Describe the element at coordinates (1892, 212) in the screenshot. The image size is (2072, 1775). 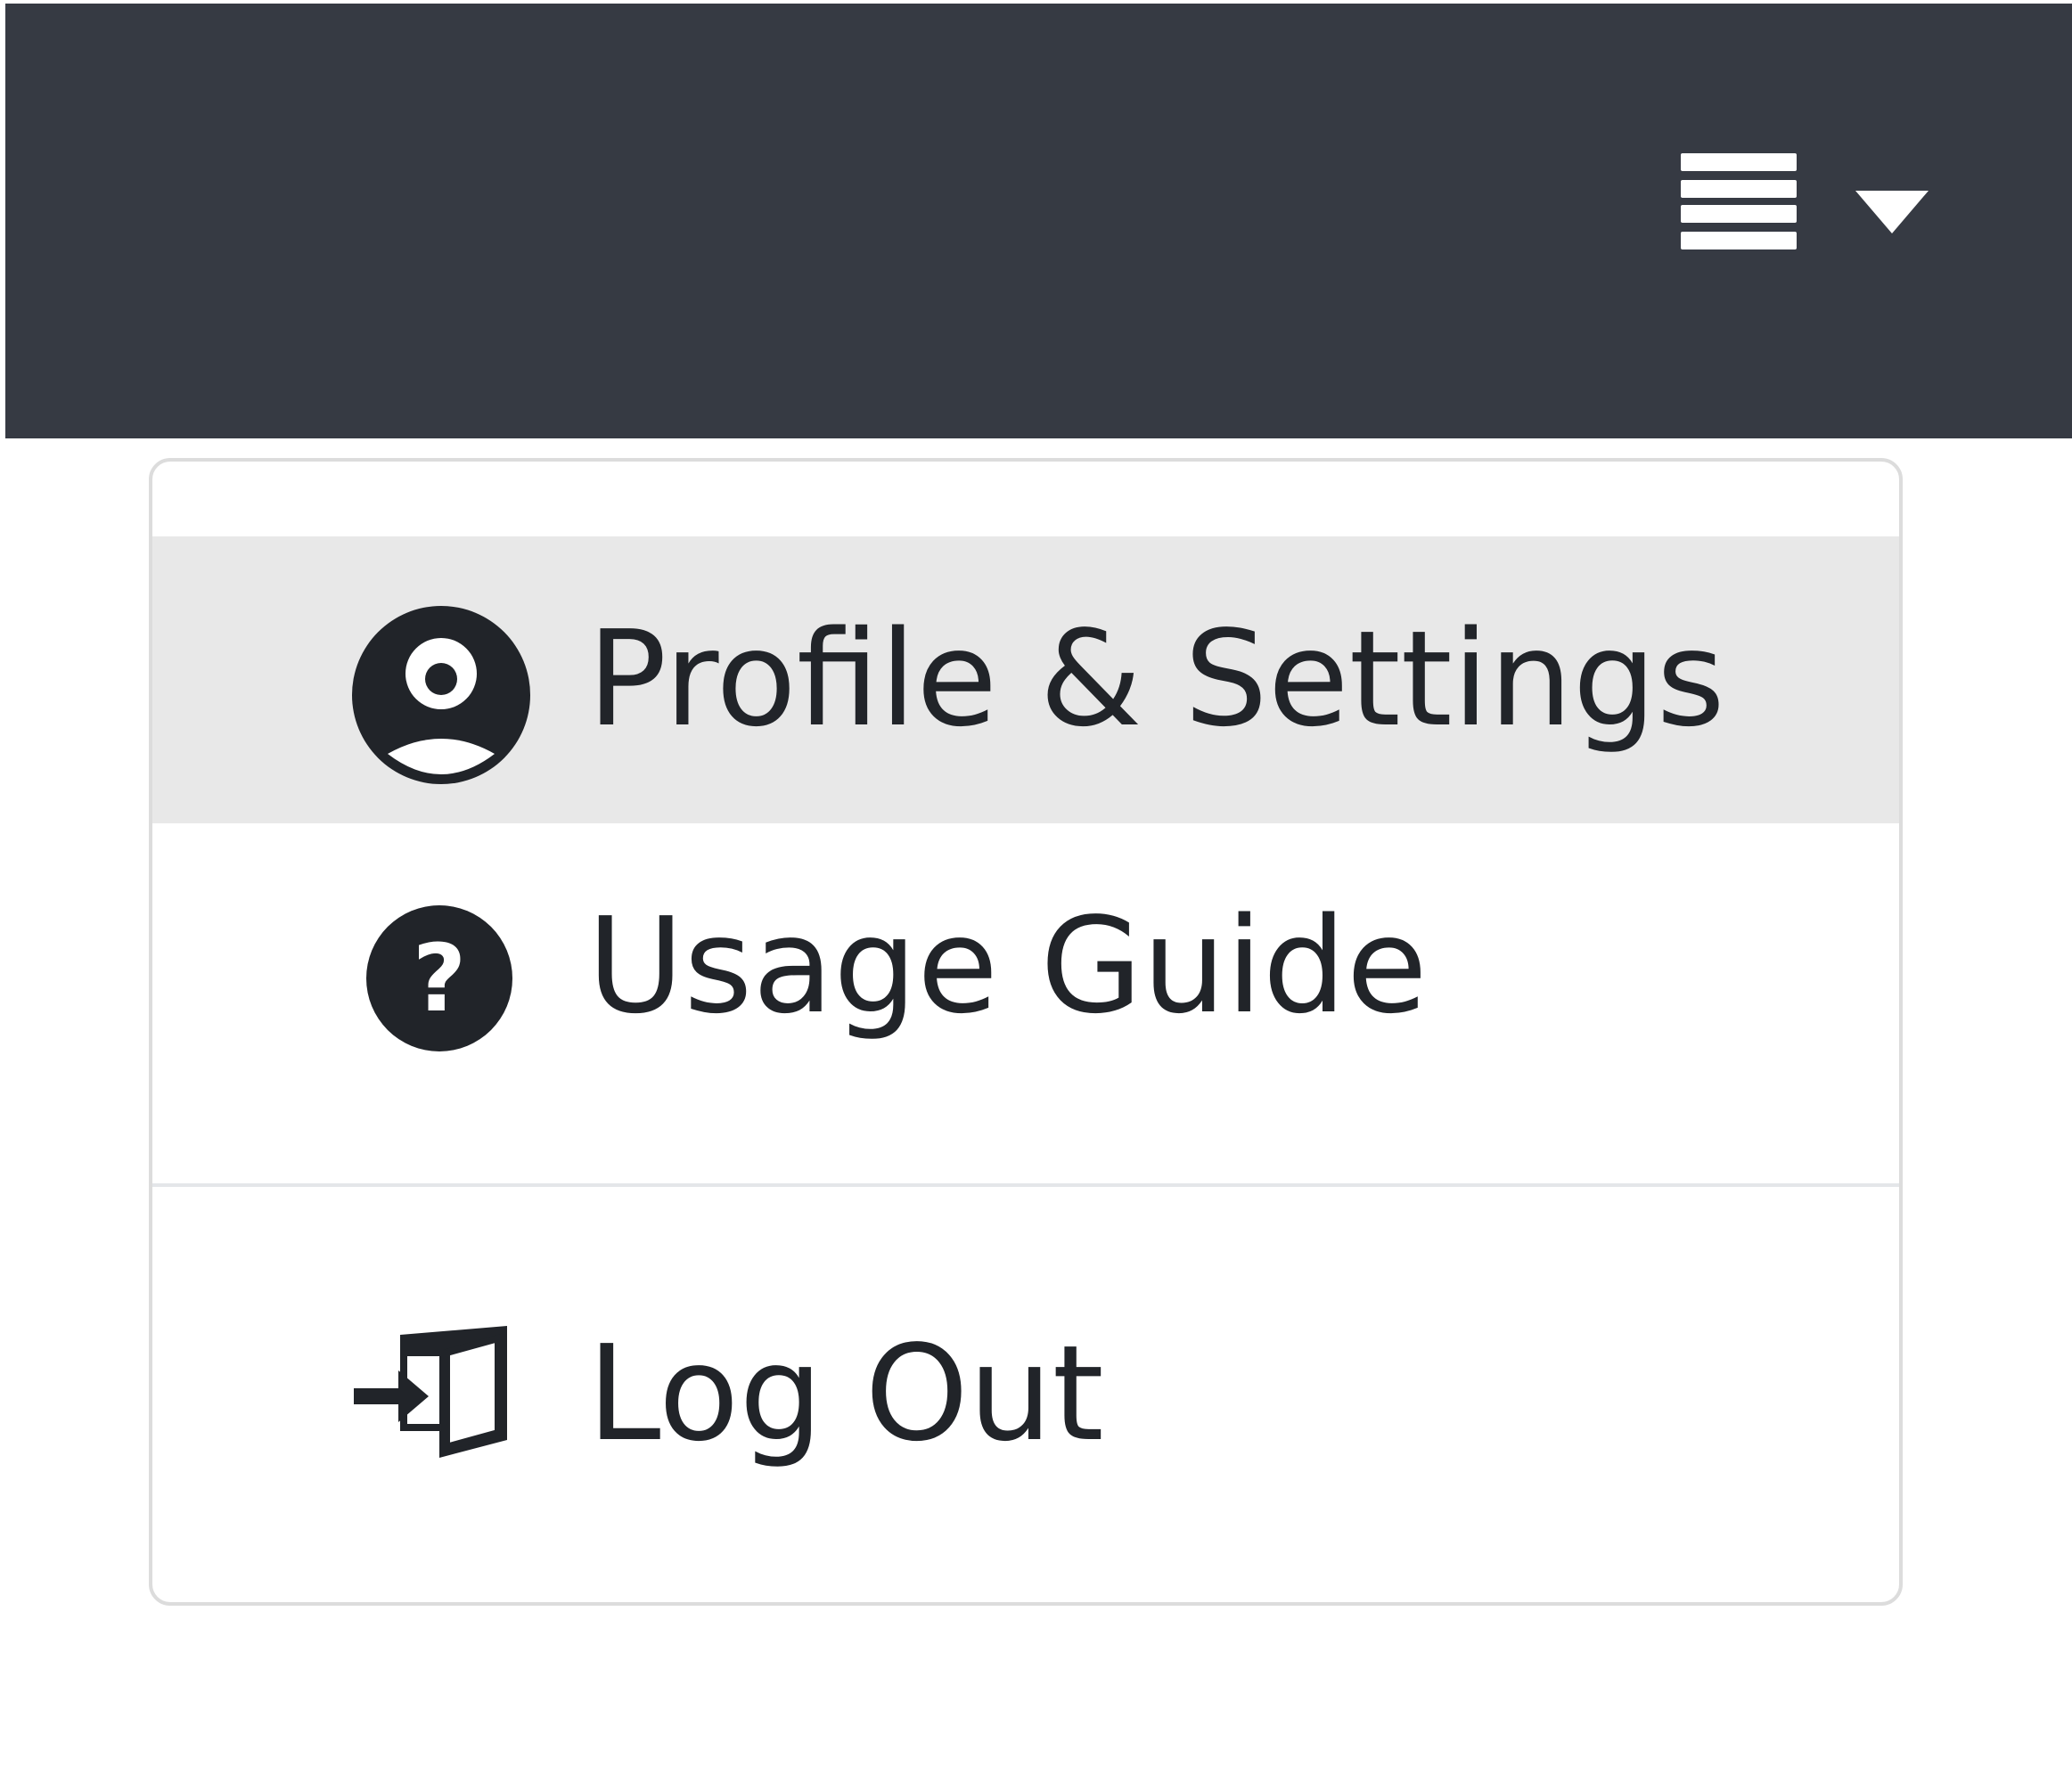
I see `caret-down-icon` at that location.